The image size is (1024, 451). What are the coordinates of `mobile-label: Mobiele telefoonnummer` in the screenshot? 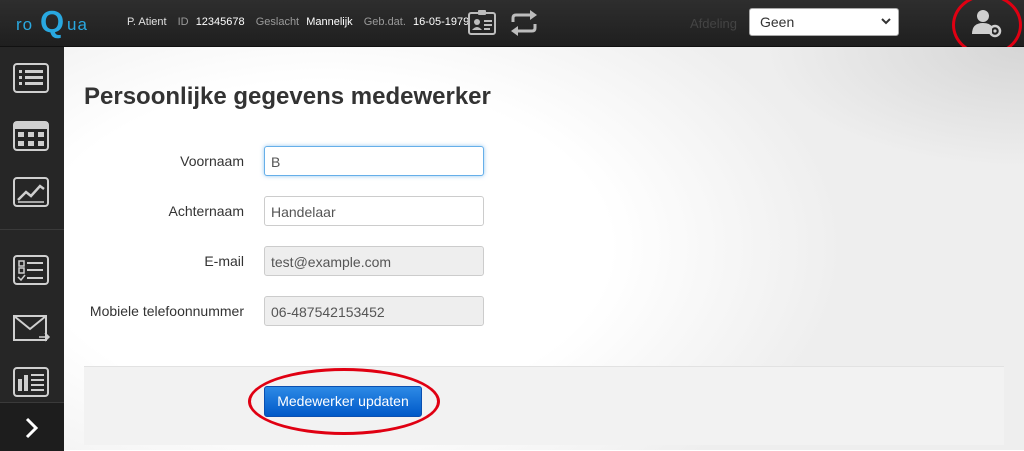 It's located at (166, 311).